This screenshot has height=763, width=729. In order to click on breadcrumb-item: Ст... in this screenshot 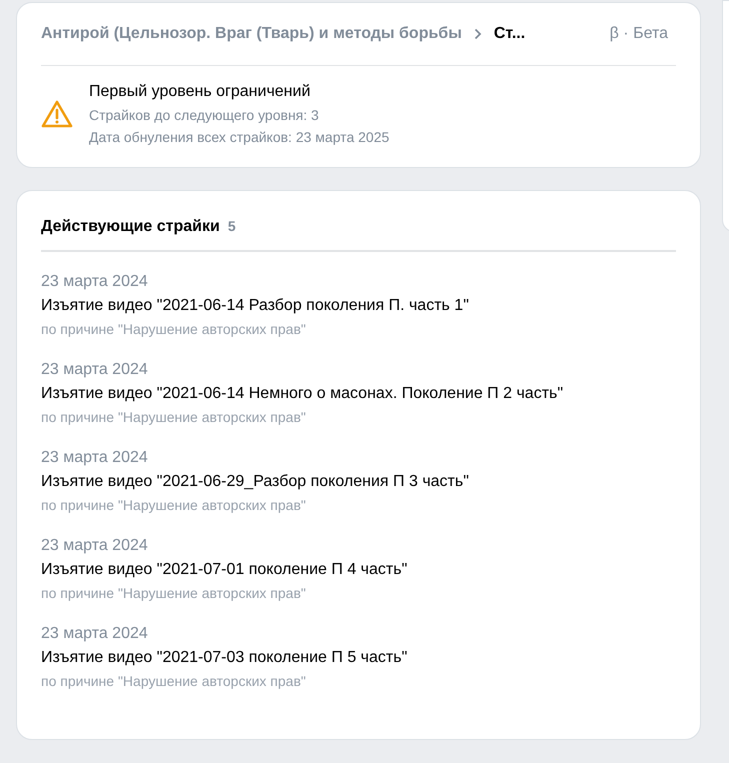, I will do `click(510, 34)`.